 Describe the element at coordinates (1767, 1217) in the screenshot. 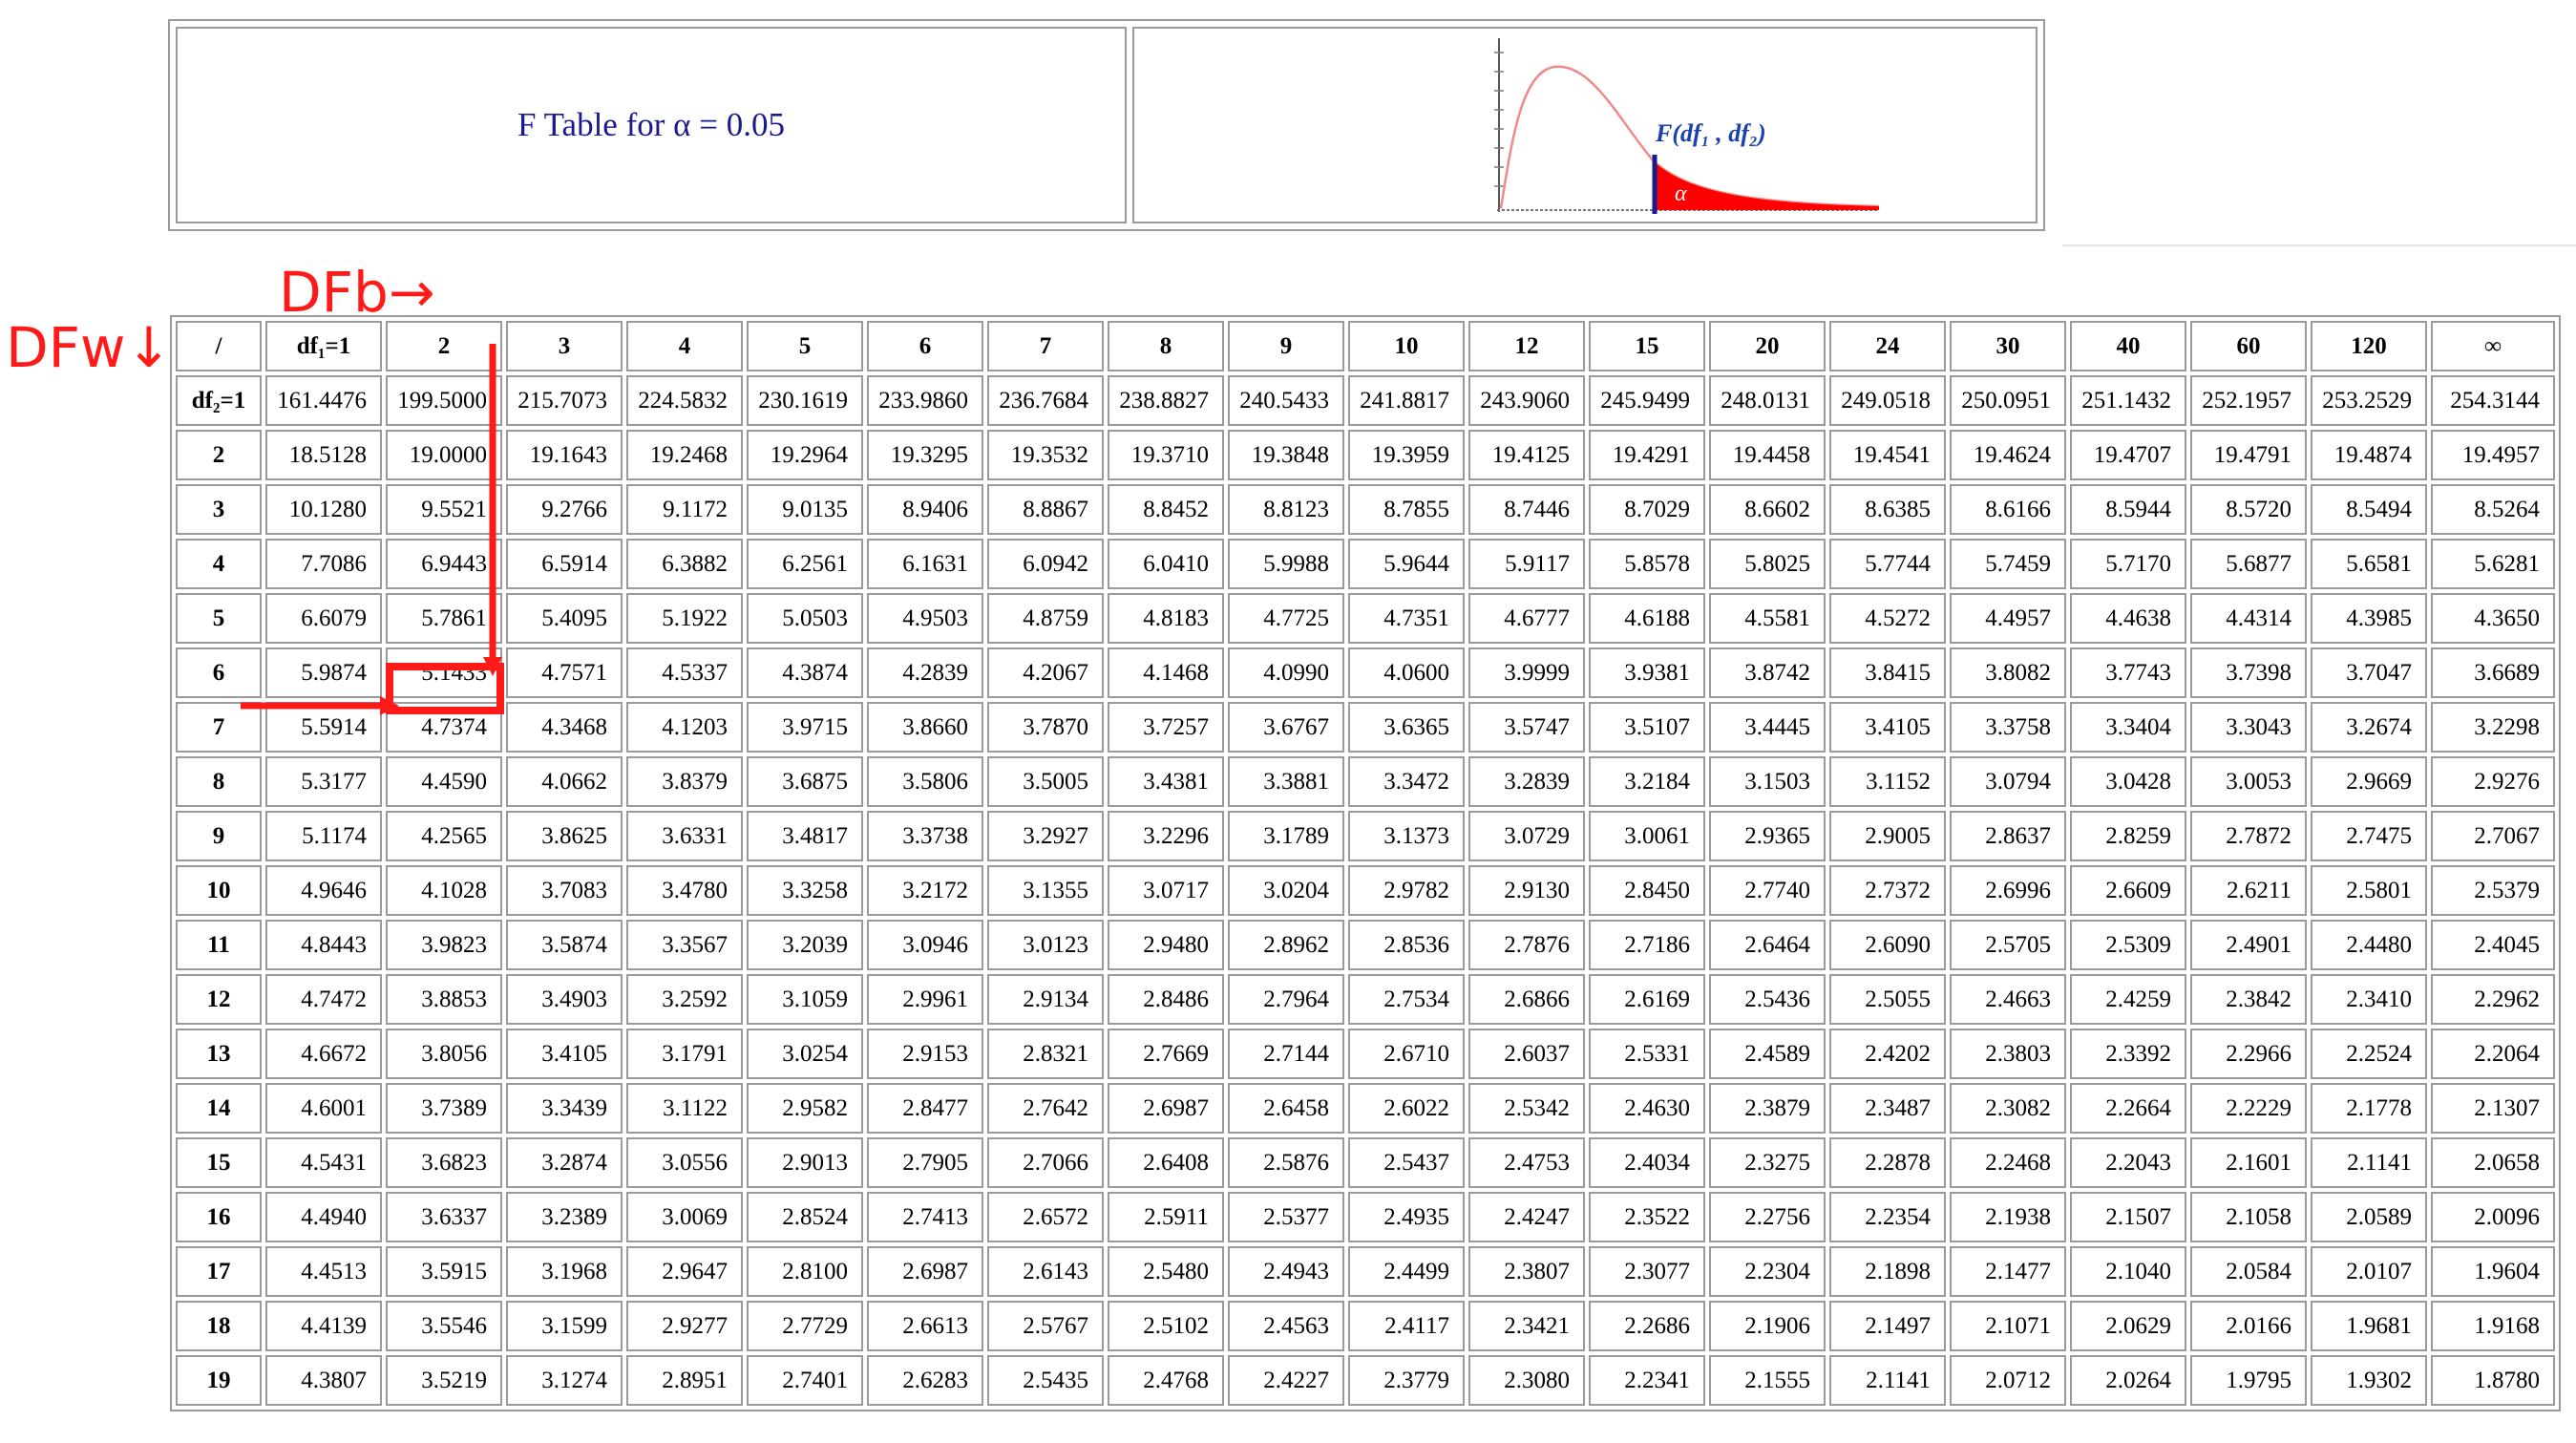

I see `table-cell: 2.2756` at that location.